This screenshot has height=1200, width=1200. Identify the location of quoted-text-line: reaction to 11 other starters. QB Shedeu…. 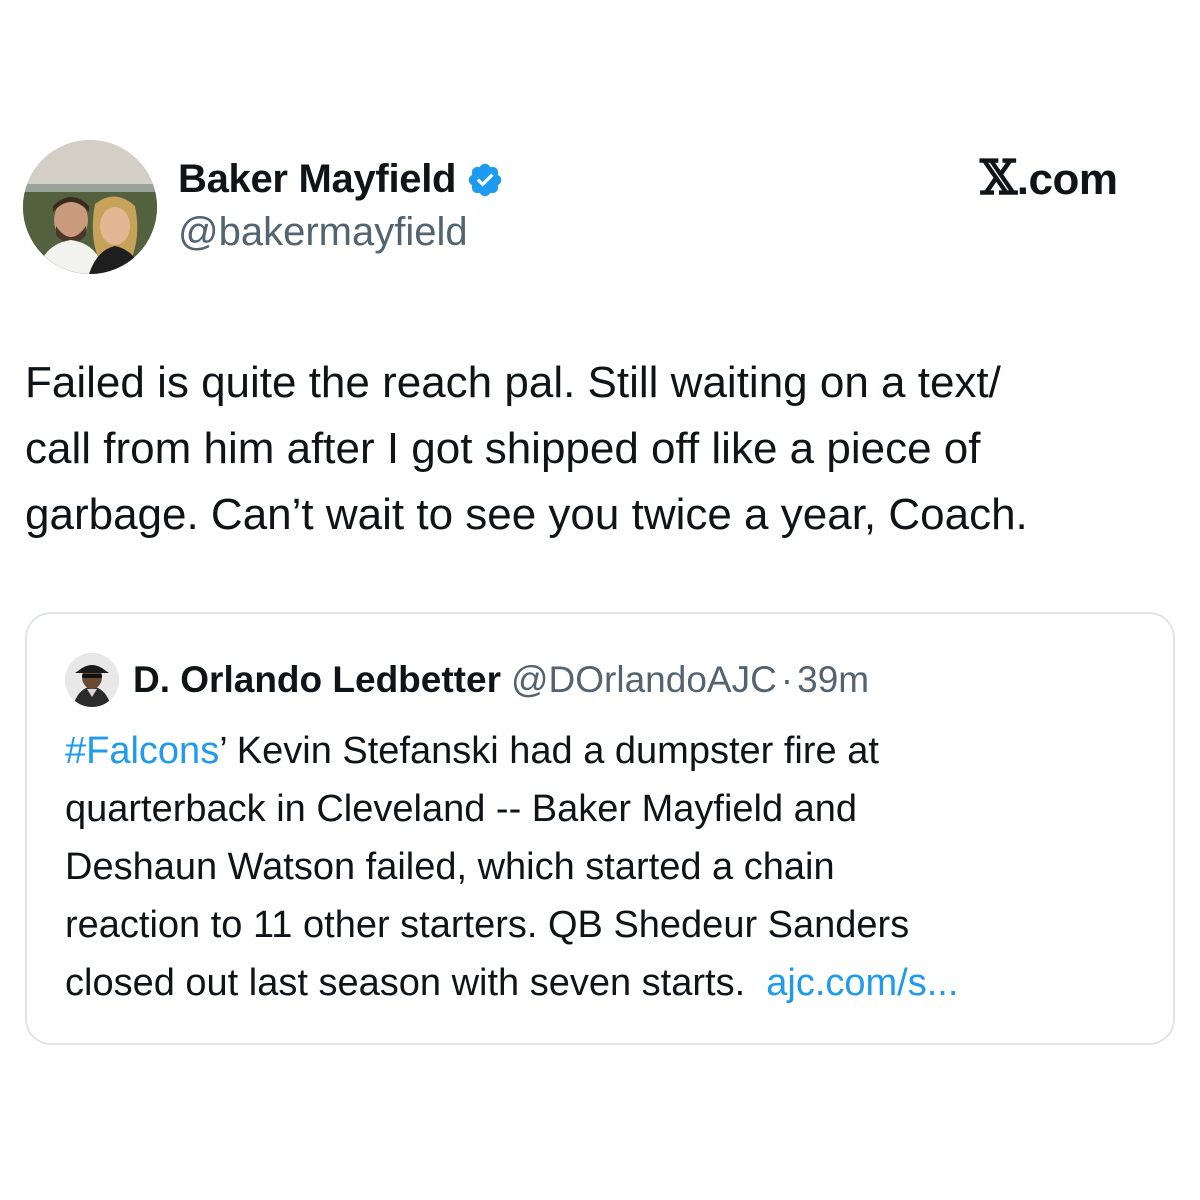
(487, 925).